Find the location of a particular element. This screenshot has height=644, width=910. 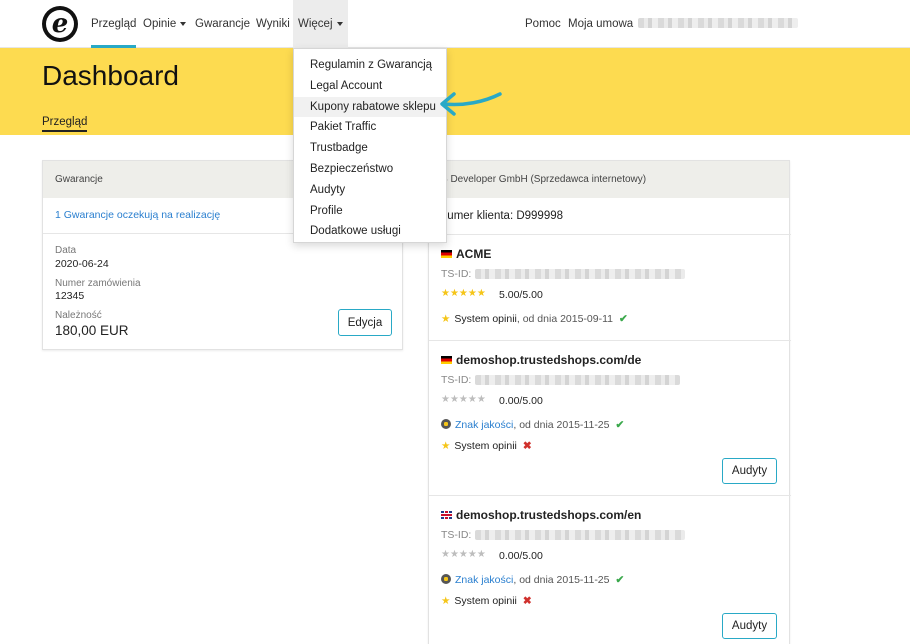

menu-item-kupony: Kupony rabatowe sklepu is located at coordinates (370, 107).